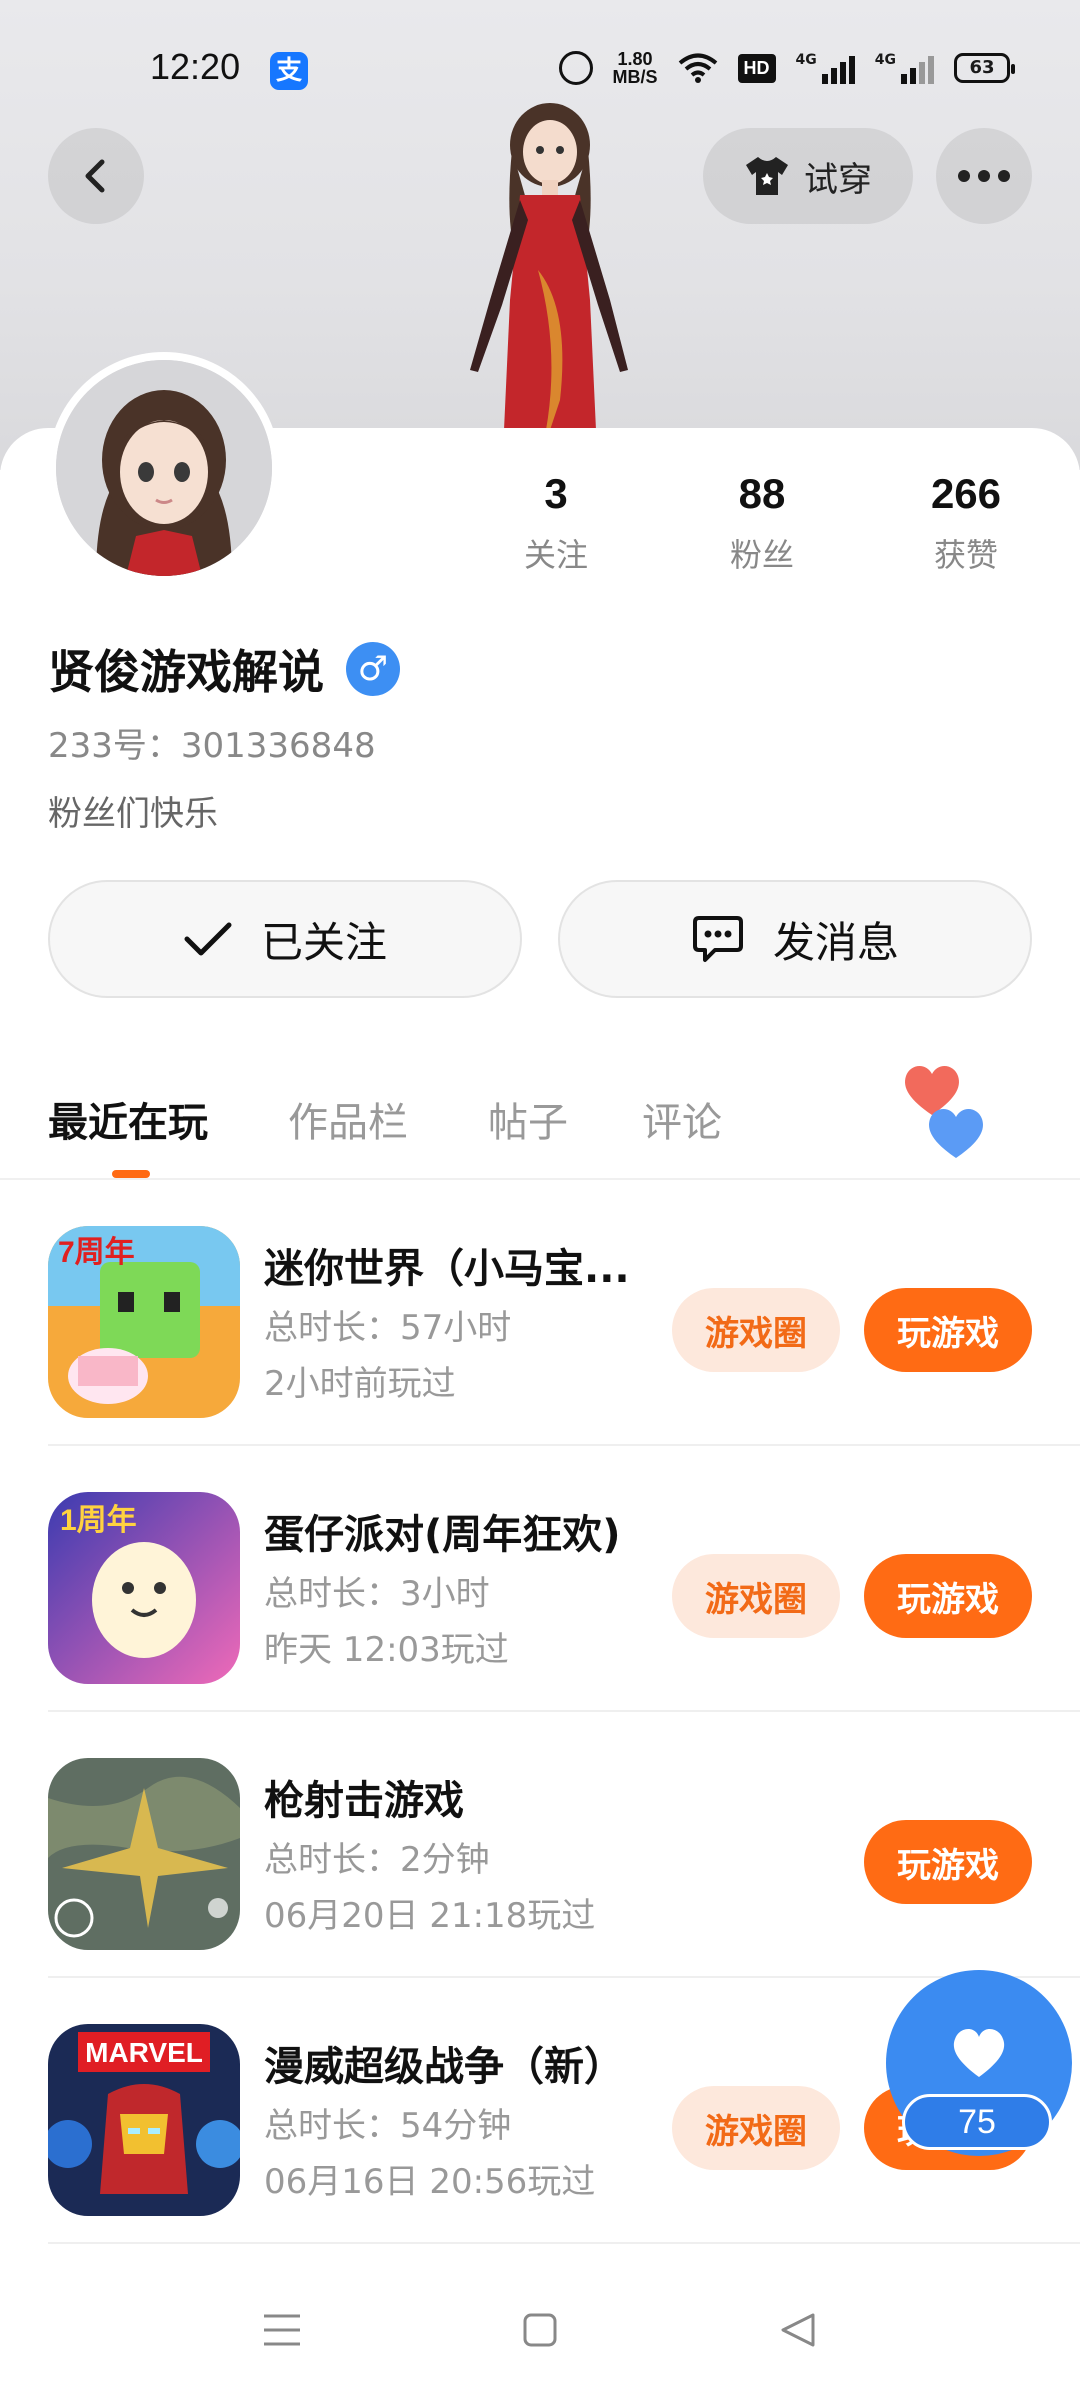  I want to click on avatar, so click(164, 468).